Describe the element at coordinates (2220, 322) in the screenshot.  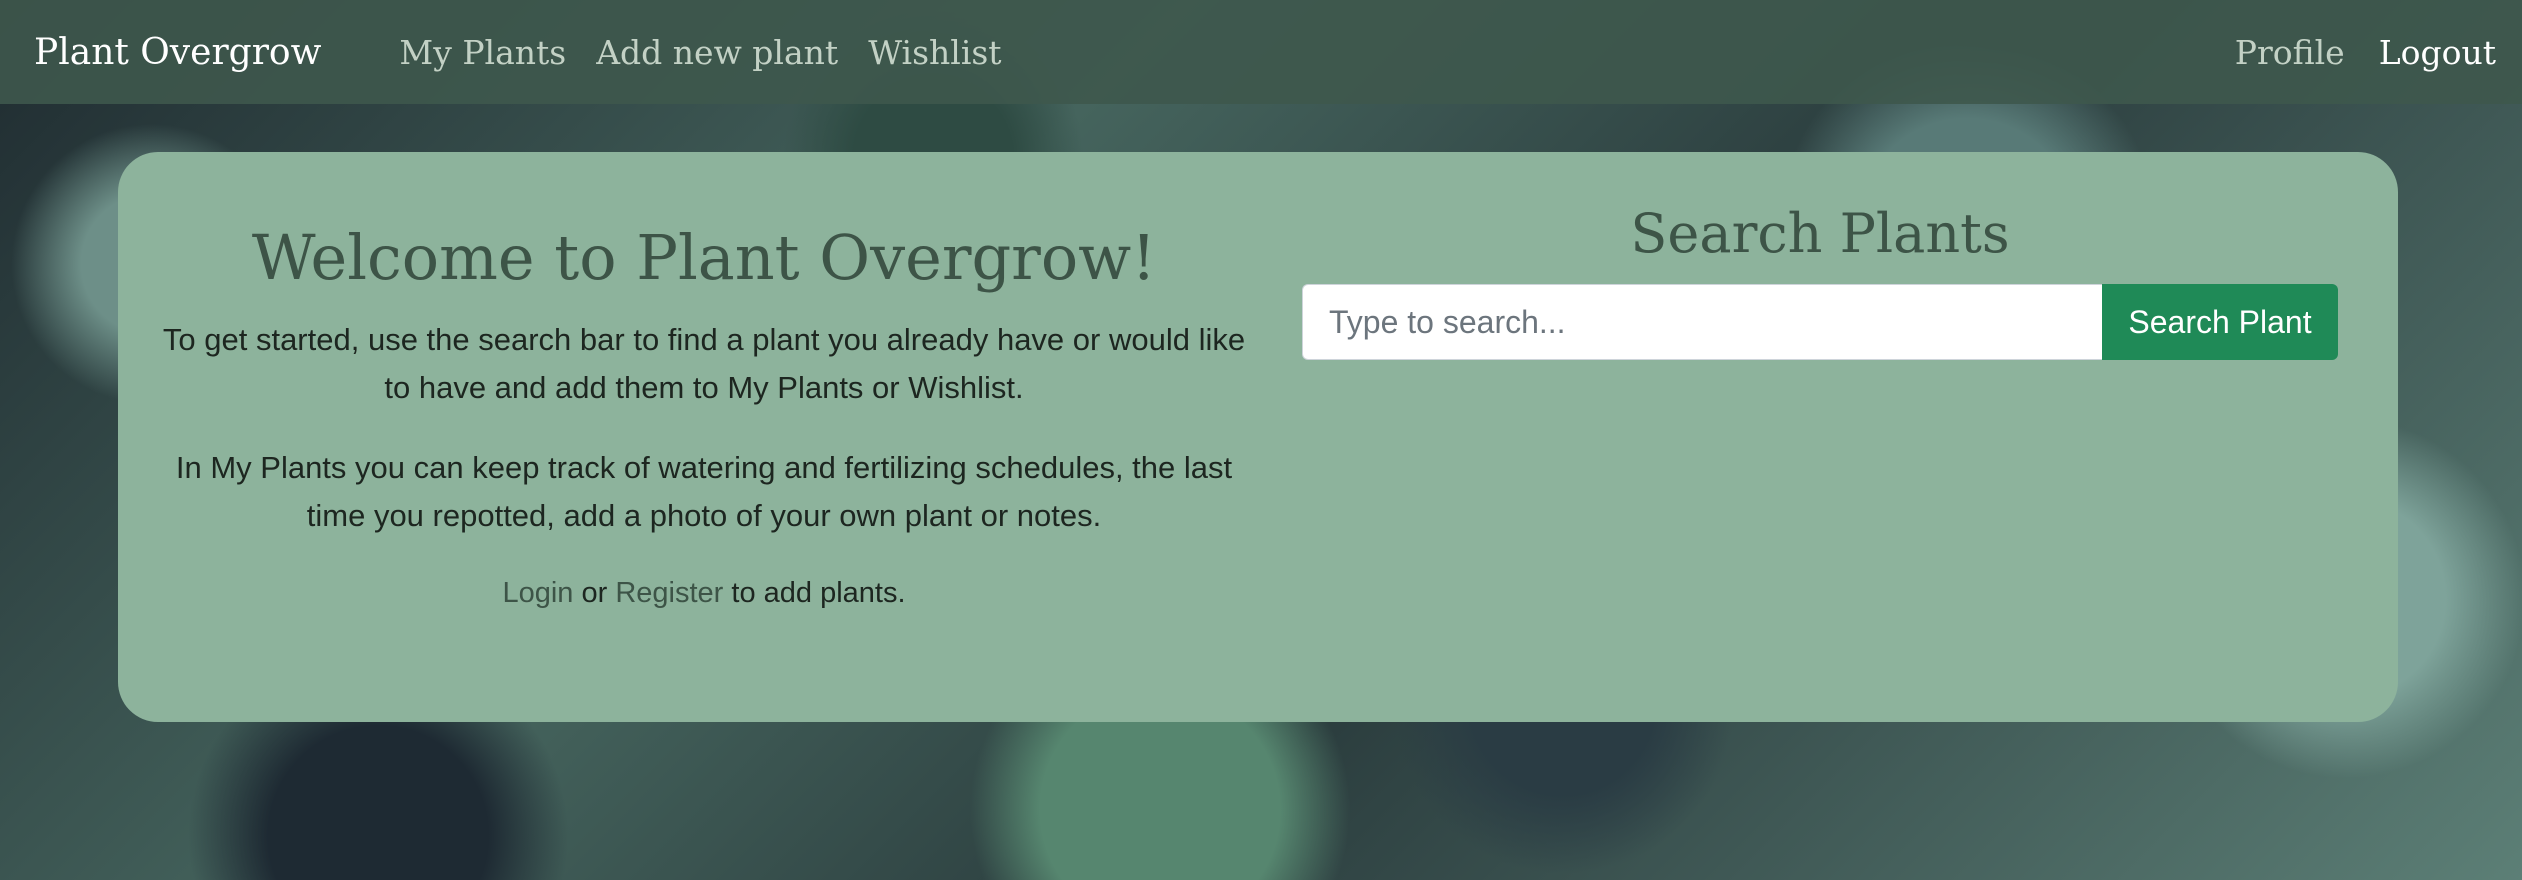
I see `search-plant-button: Search Plant` at that location.